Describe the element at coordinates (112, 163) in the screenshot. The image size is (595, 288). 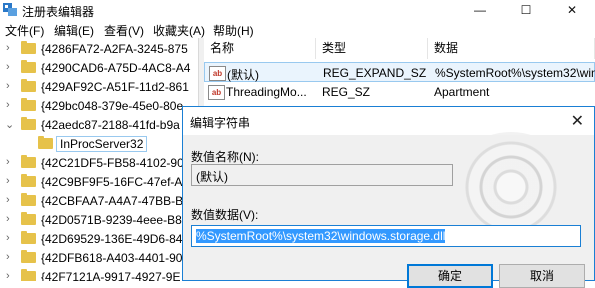
I see `tree-item-label: {42C21DF5-FB58-4102-90` at that location.